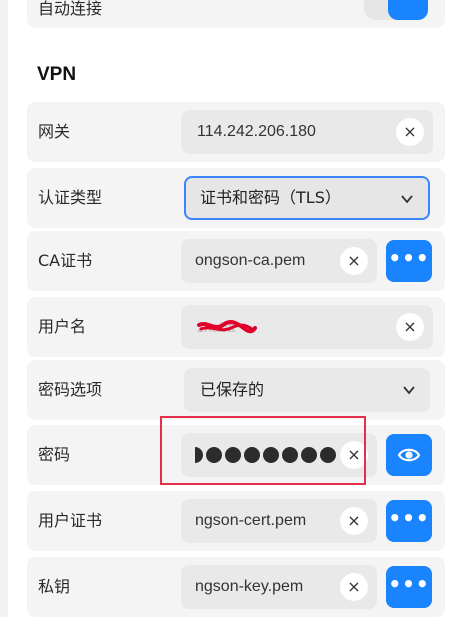 Image resolution: width=460 pixels, height=617 pixels. I want to click on auto-connect-toggle, so click(396, 10).